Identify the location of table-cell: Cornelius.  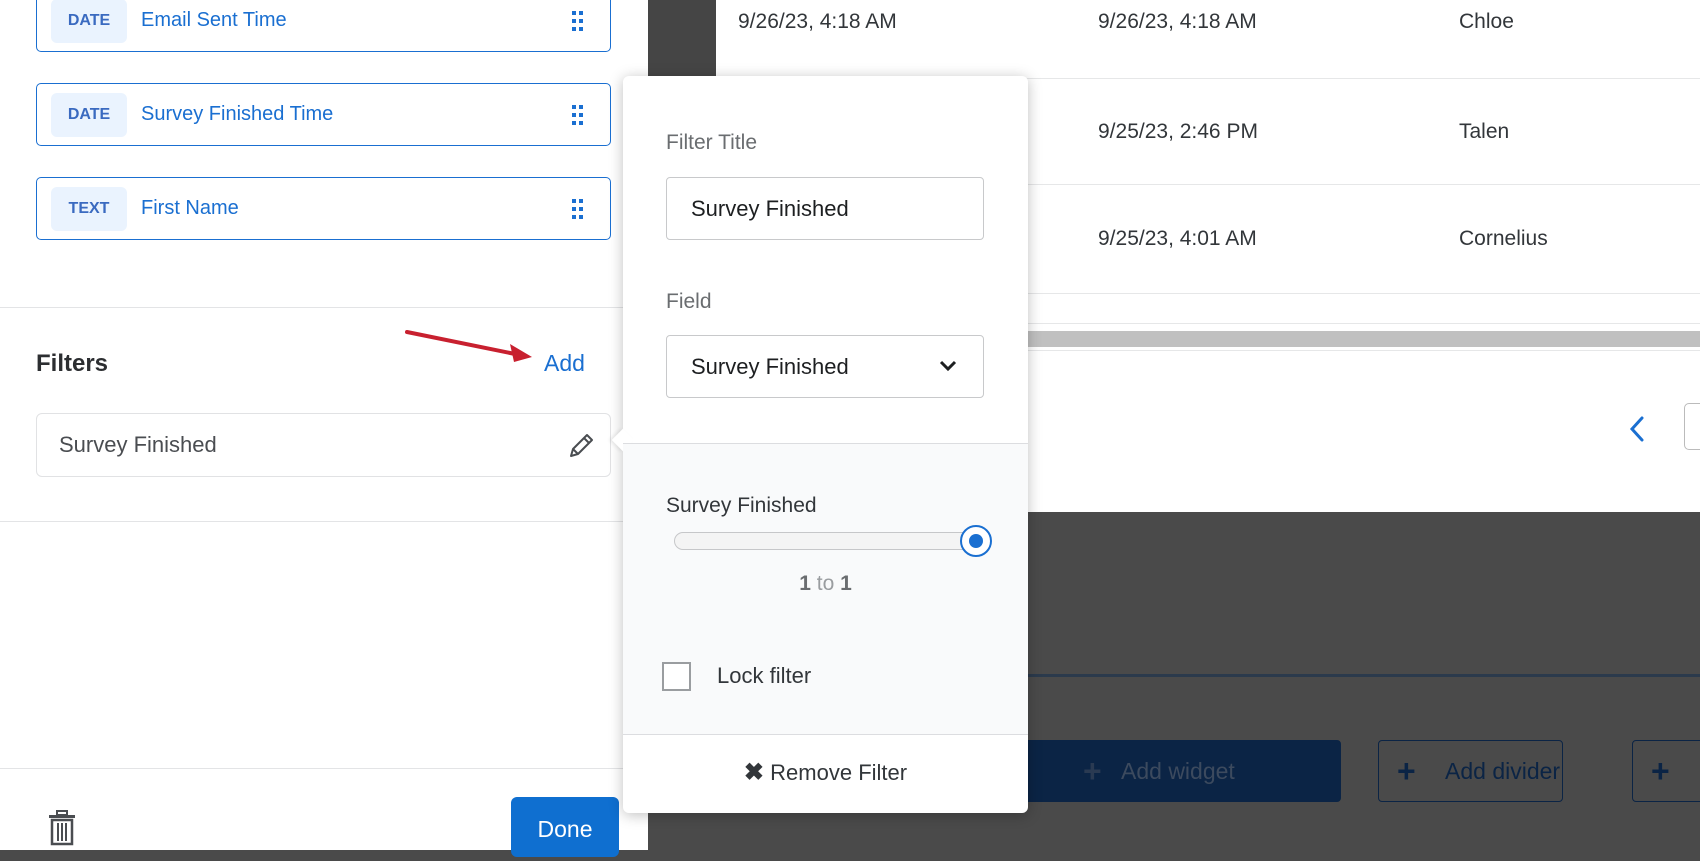
(1503, 238).